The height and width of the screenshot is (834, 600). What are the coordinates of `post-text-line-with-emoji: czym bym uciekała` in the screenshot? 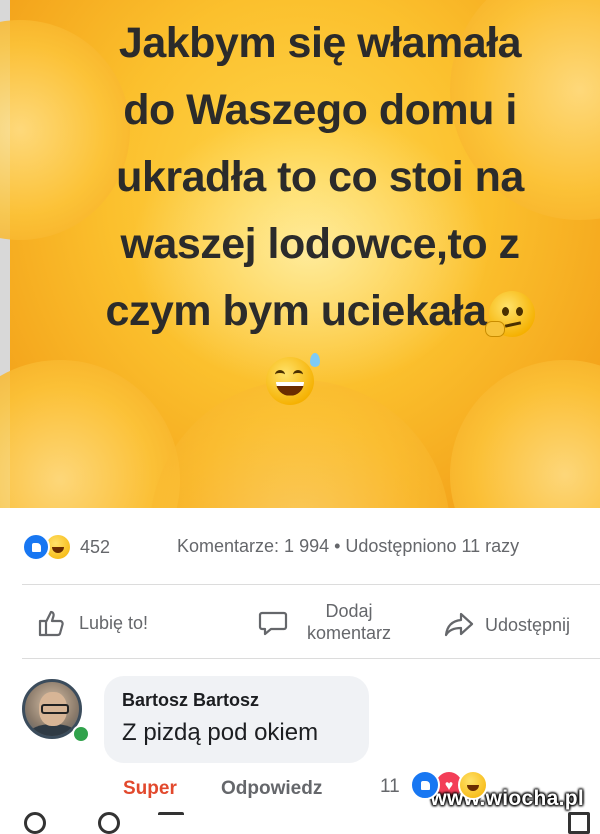 It's located at (320, 311).